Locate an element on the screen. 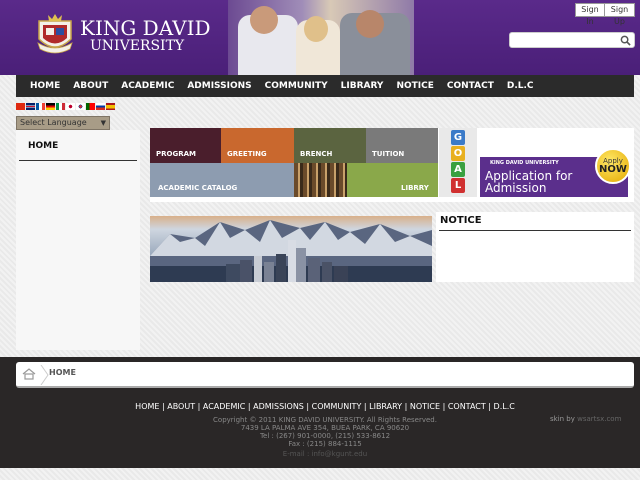 The height and width of the screenshot is (480, 640). goal-letter-l: L is located at coordinates (458, 185).